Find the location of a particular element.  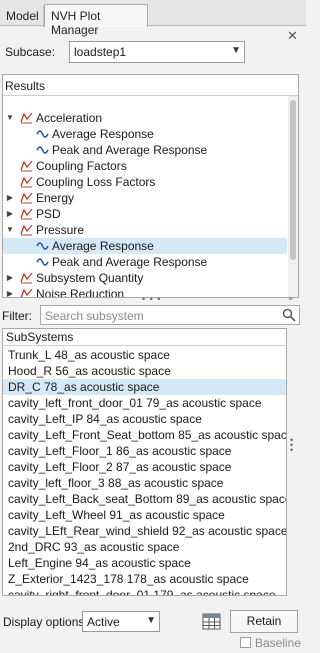

results-header: Results is located at coordinates (150, 85).